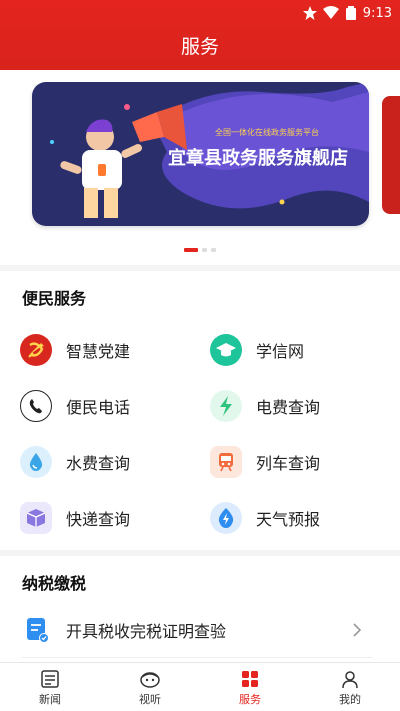 Image resolution: width=400 pixels, height=711 pixels. I want to click on service-item-label: 电费查询, so click(288, 407).